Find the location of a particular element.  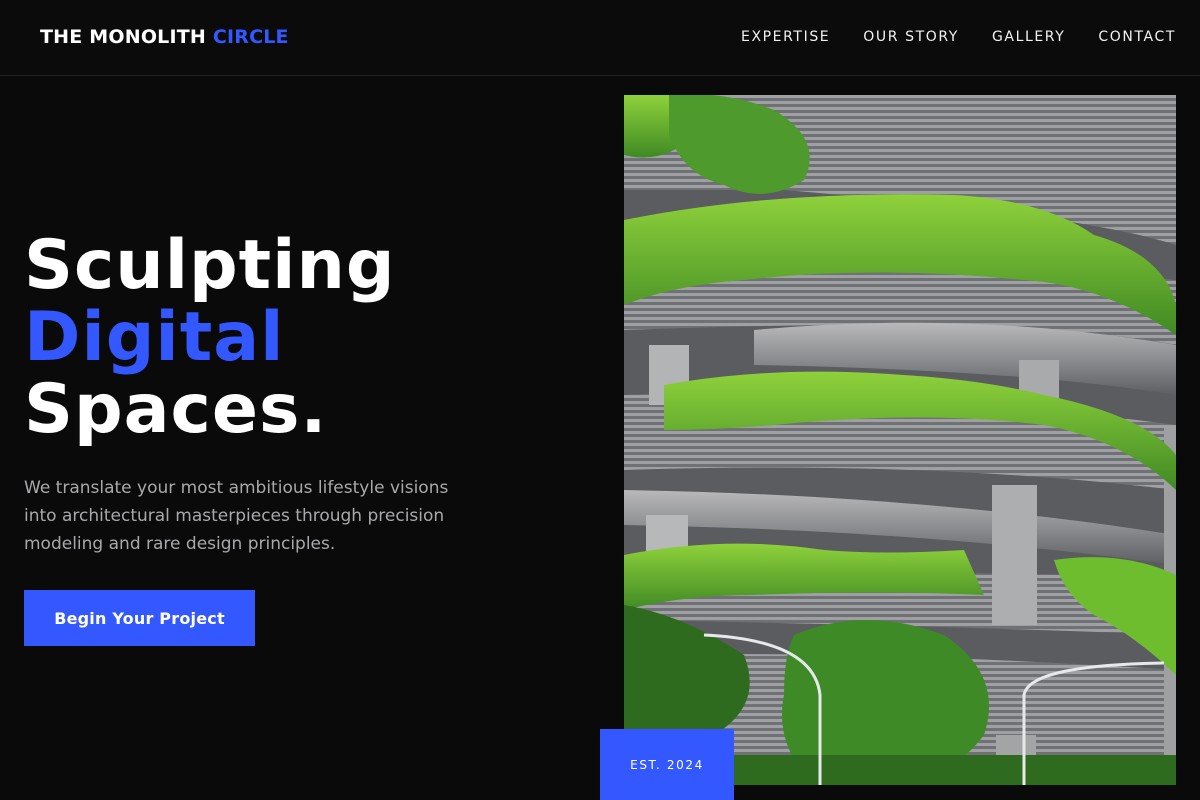

hero-heading-line-2: Digital is located at coordinates (154, 337).